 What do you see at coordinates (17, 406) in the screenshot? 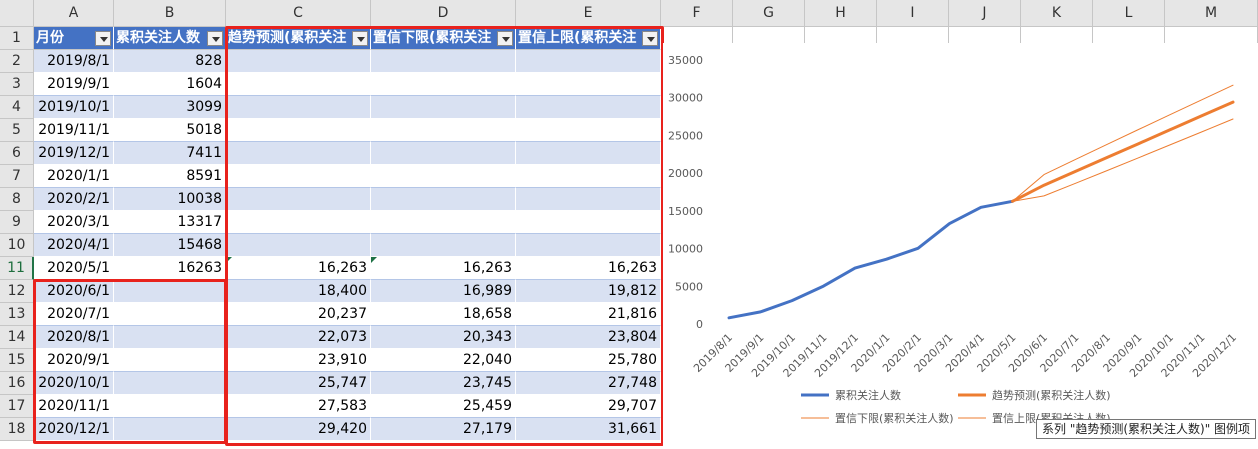
I see `row-header-17: 17` at bounding box center [17, 406].